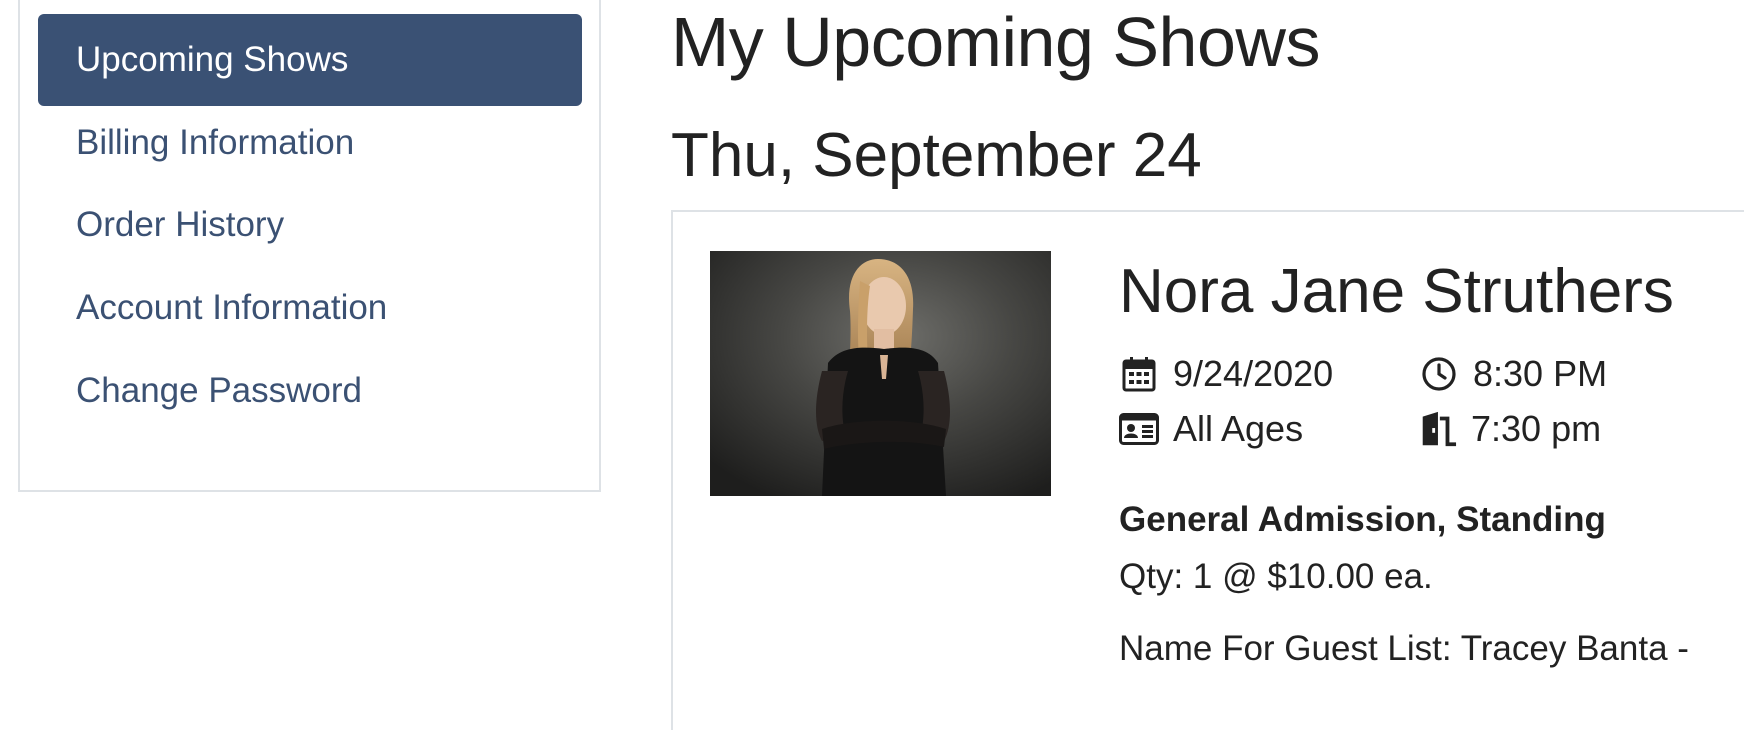 The height and width of the screenshot is (730, 1744). Describe the element at coordinates (1536, 428) in the screenshot. I see `doors-time-text: 7:30 pm` at that location.